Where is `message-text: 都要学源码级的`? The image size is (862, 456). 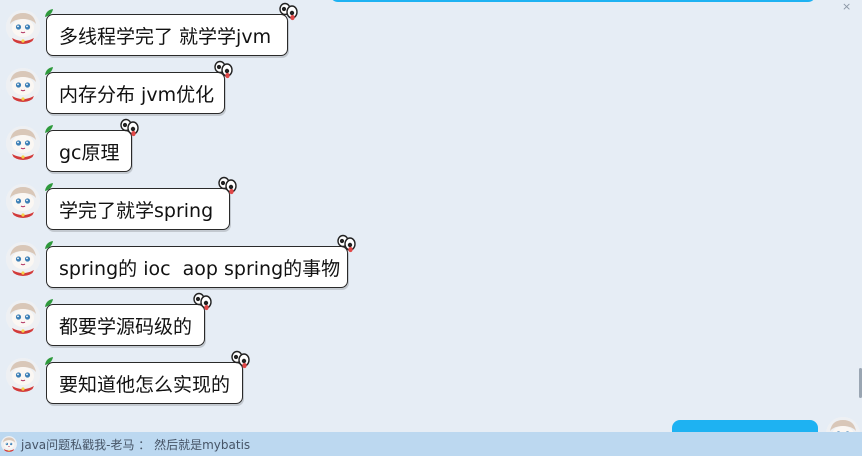
message-text: 都要学源码级的 is located at coordinates (126, 326).